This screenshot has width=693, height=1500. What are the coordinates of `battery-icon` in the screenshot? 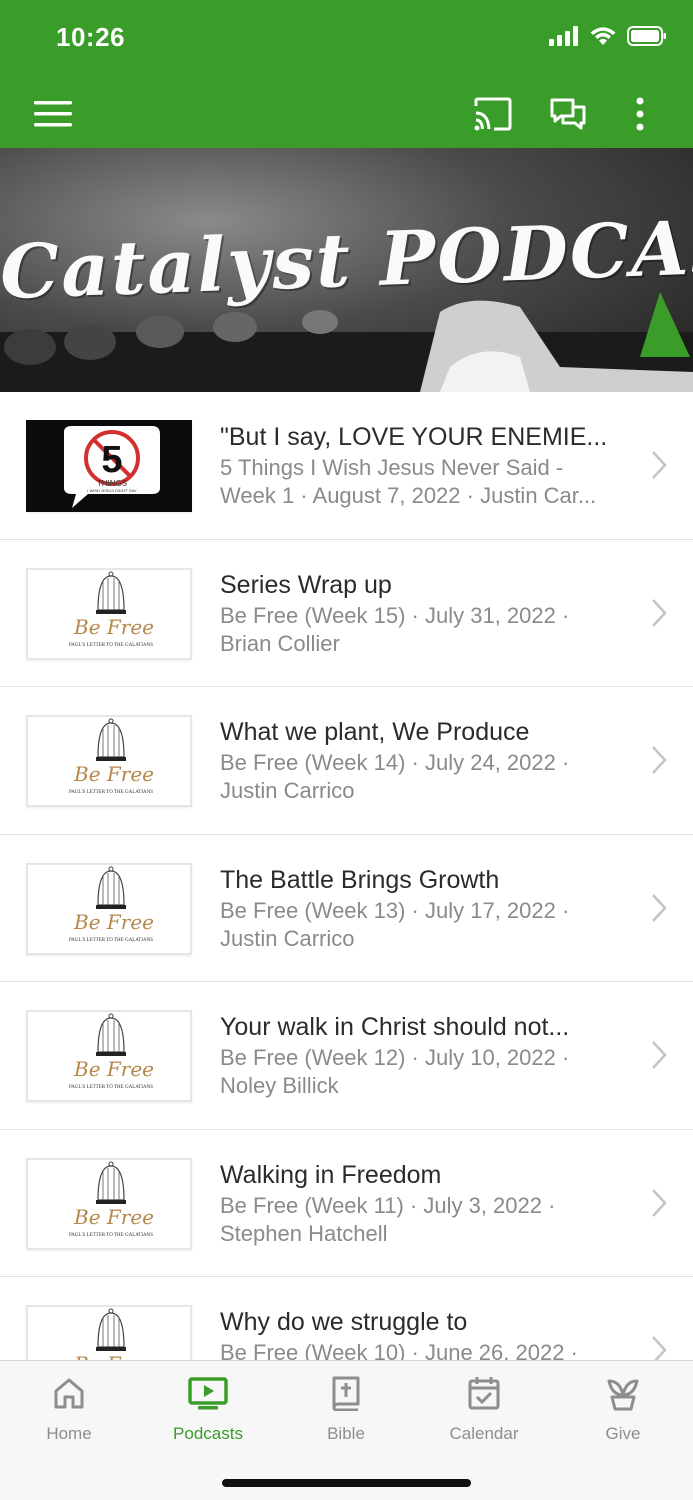 It's located at (646, 36).